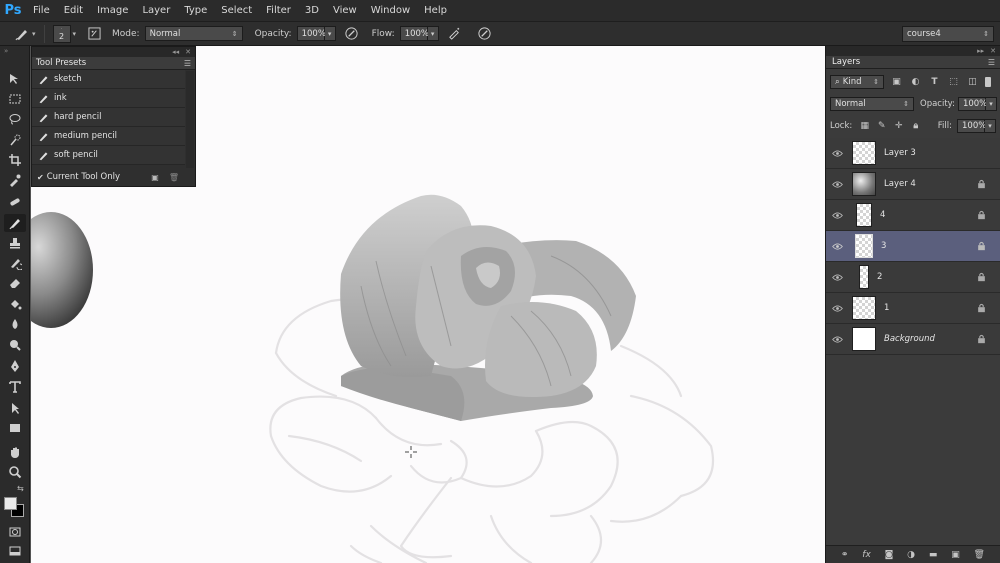 The image size is (1000, 563). Describe the element at coordinates (953, 82) in the screenshot. I see `filter-shape-icon: ⬚` at that location.